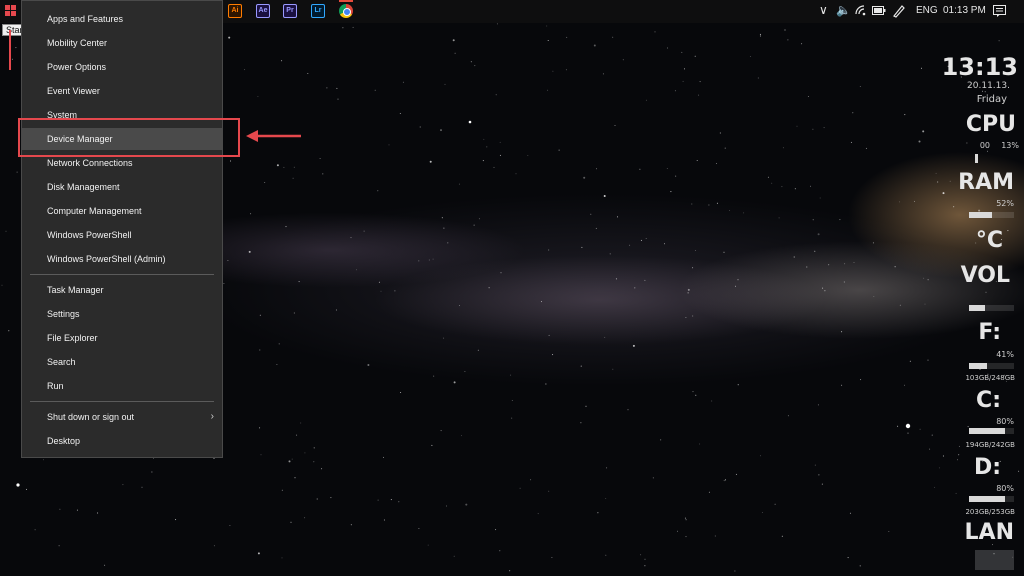 Image resolution: width=1024 pixels, height=576 pixels. I want to click on menu-item-apps-and-features: Apps and Features, so click(122, 19).